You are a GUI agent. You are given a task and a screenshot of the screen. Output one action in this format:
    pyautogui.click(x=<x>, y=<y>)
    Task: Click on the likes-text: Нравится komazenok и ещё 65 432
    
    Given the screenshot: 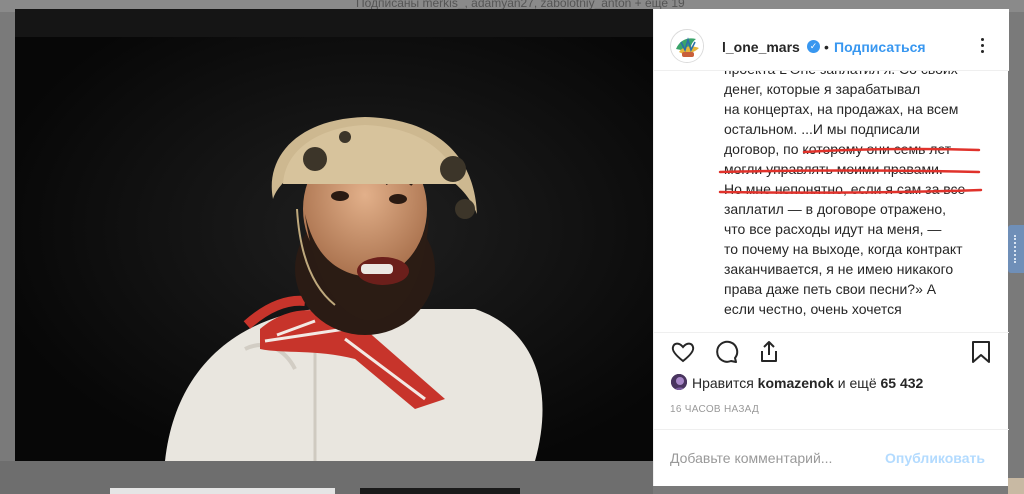 What is the action you would take?
    pyautogui.click(x=807, y=383)
    